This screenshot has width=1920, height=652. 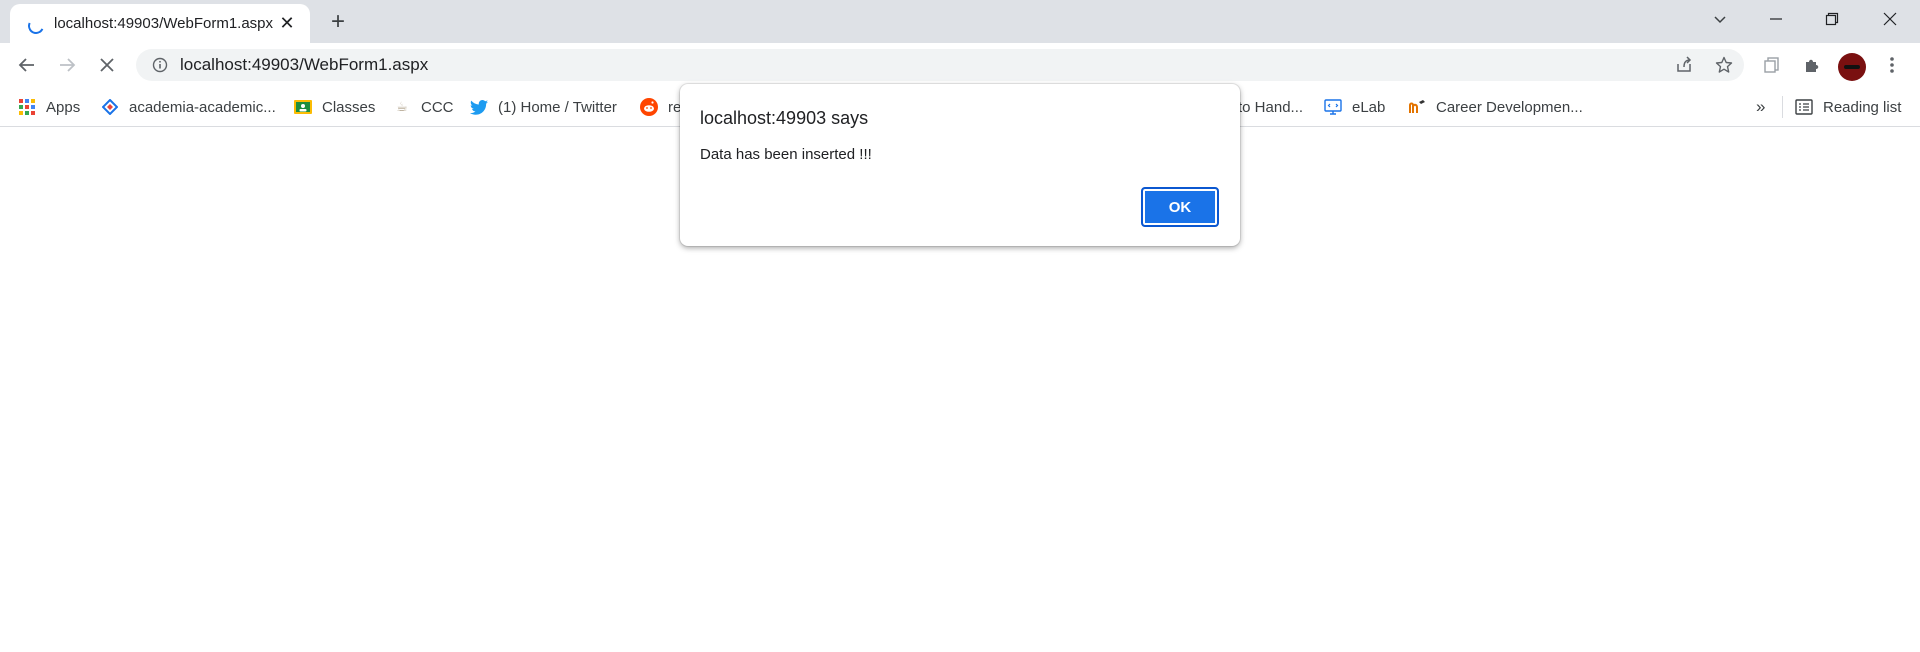 I want to click on ok-button: OK, so click(x=1180, y=207).